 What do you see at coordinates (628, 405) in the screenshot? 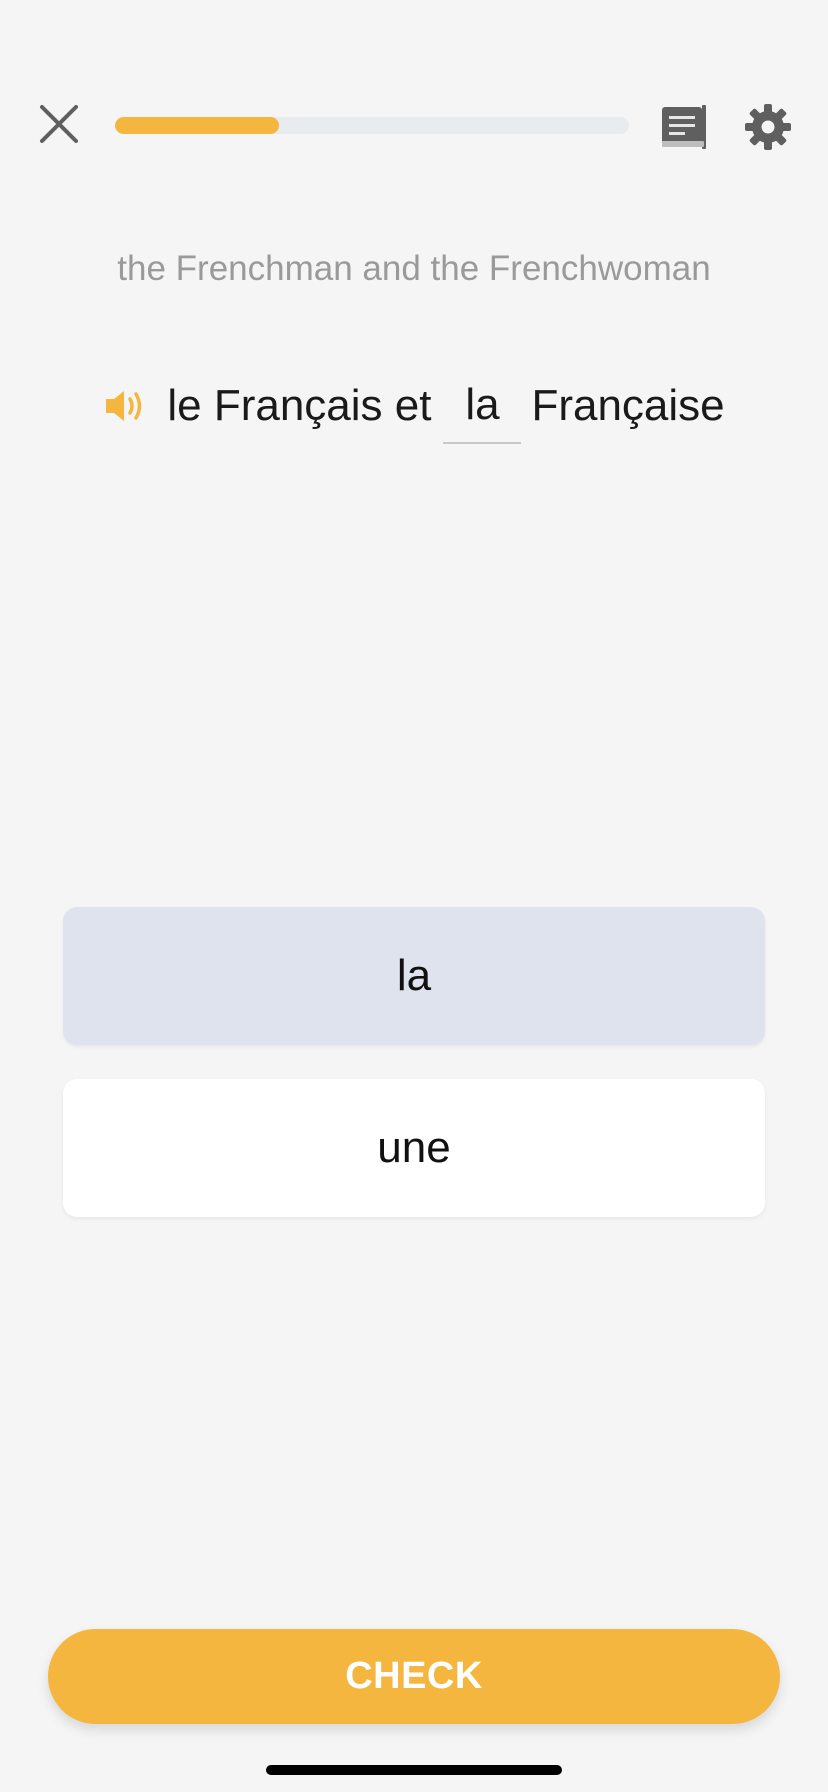
I see `sentence-after-blank: Française` at bounding box center [628, 405].